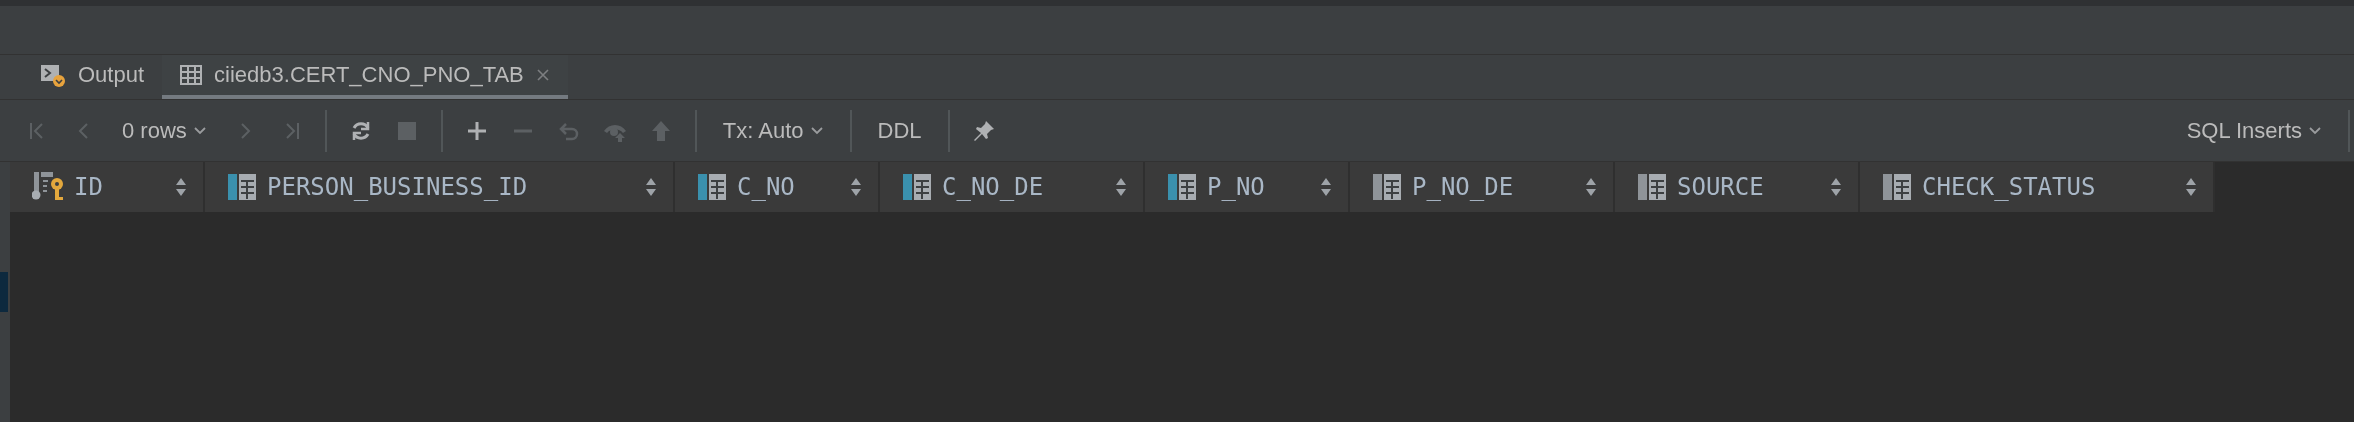 This screenshot has width=2354, height=422. I want to click on column-name: C_NO_DE, so click(993, 187).